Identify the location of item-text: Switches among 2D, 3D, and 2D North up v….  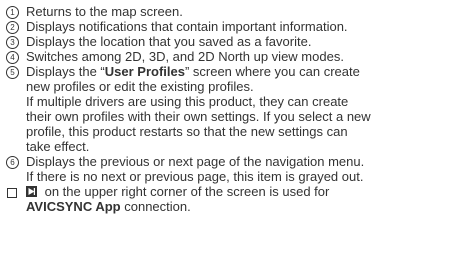
(185, 56).